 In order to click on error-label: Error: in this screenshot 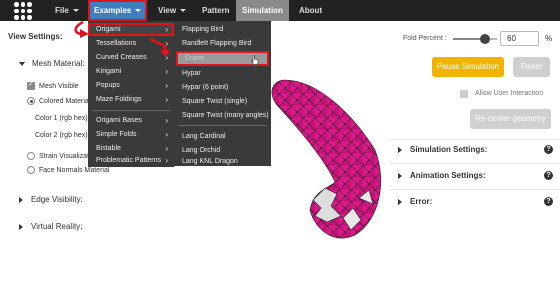, I will do `click(421, 201)`.